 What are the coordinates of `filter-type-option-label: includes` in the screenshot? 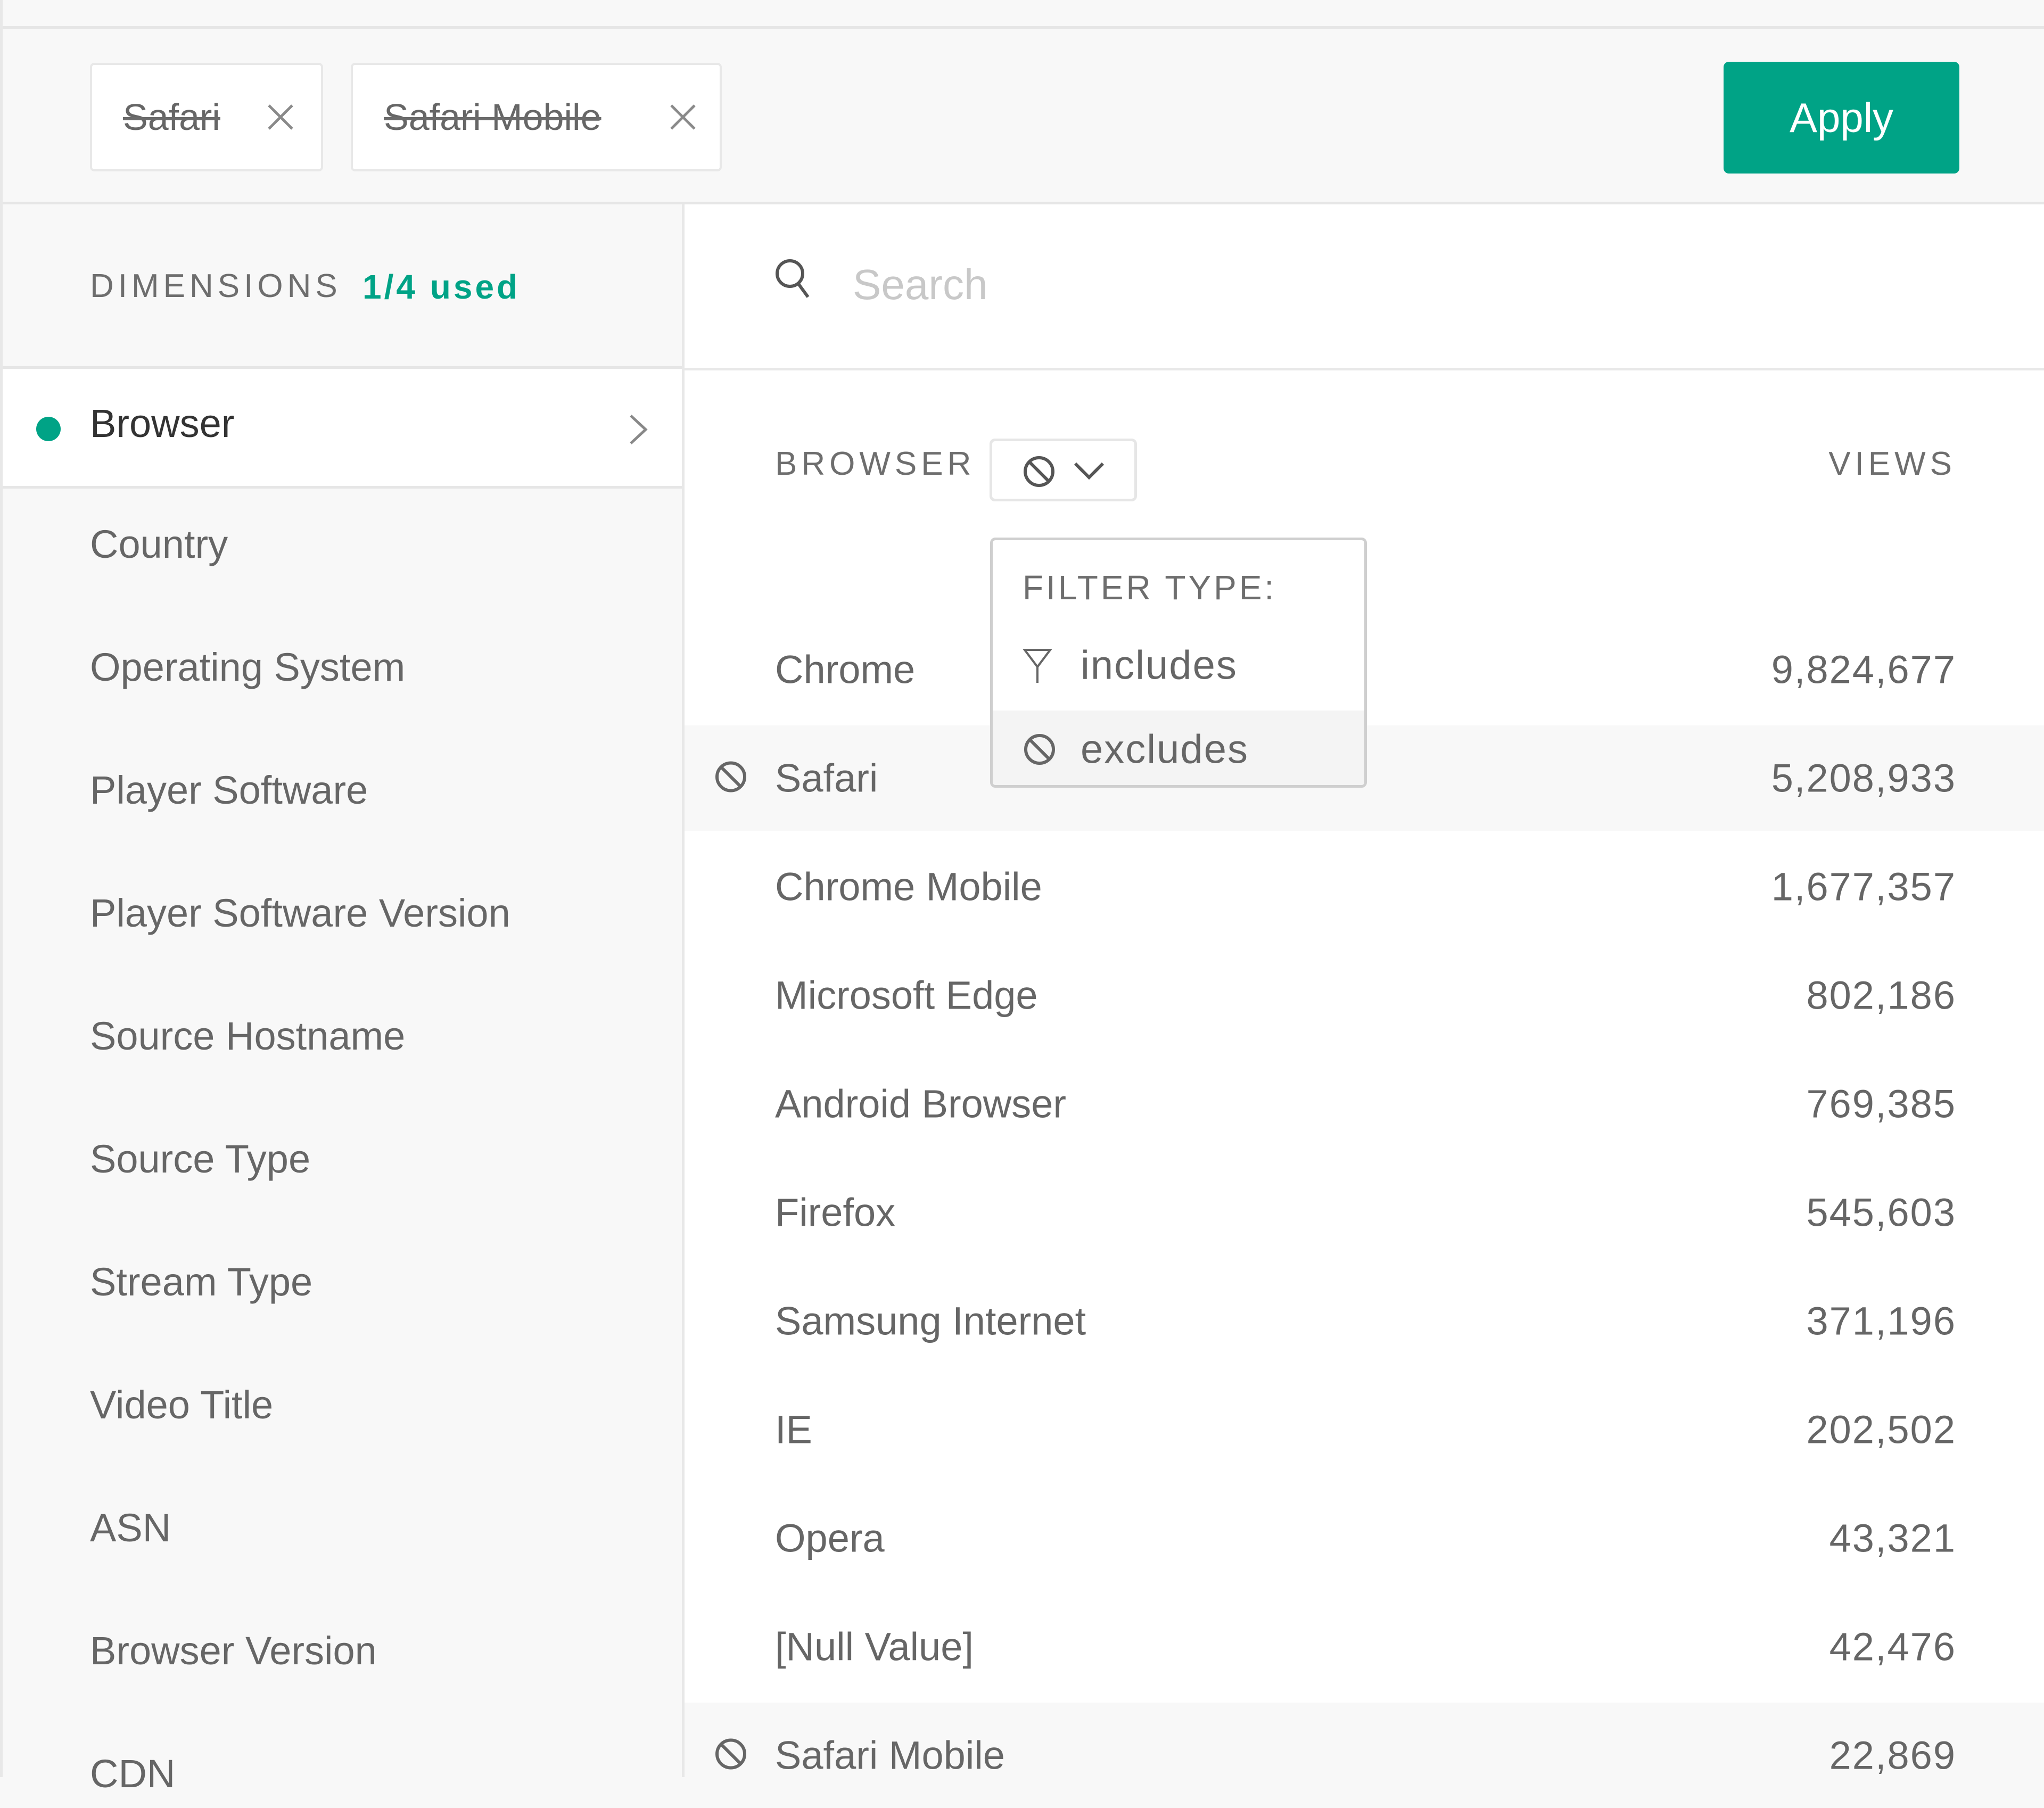 It's located at (1159, 665).